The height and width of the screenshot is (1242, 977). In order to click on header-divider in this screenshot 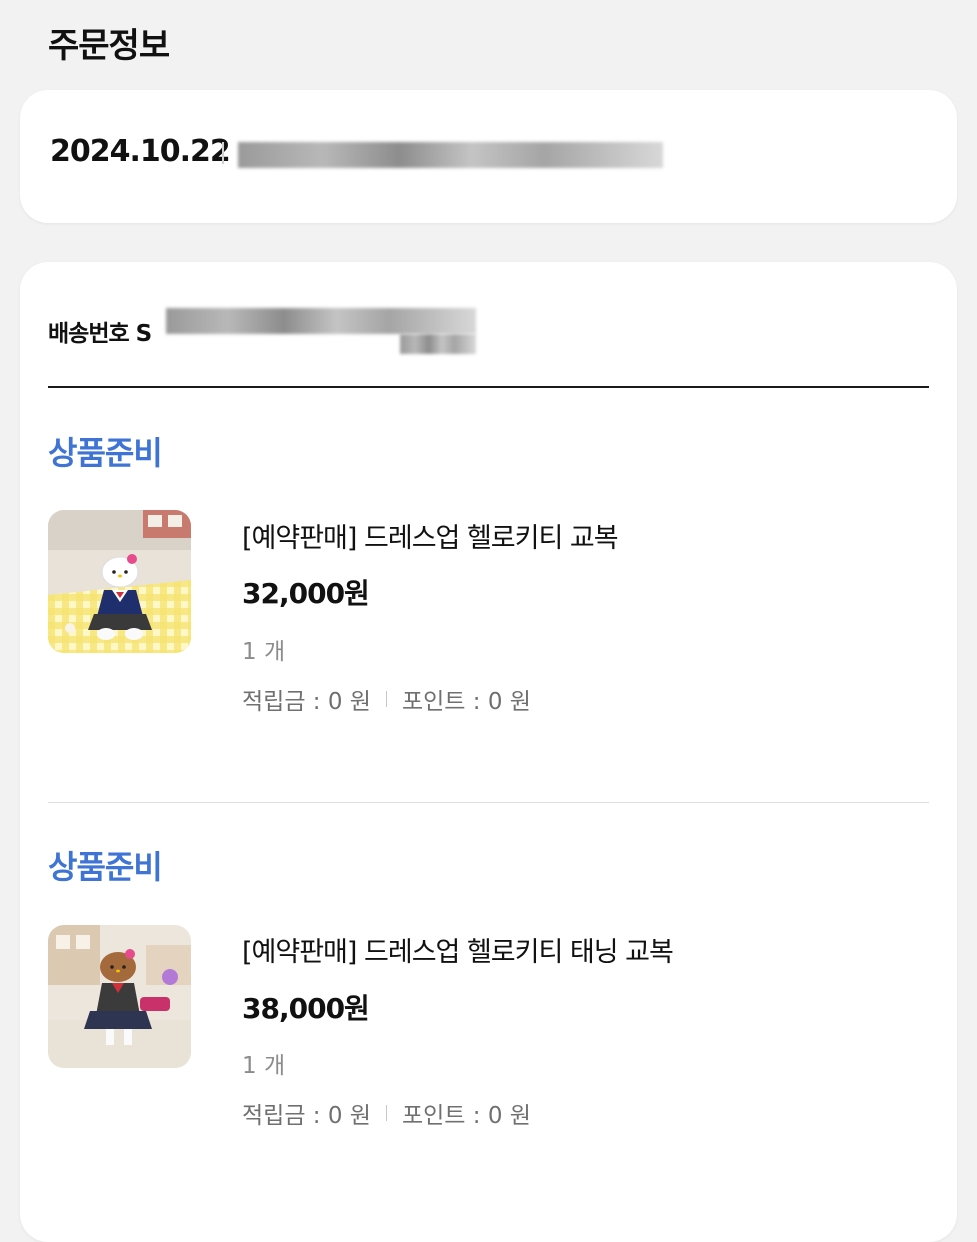, I will do `click(488, 387)`.